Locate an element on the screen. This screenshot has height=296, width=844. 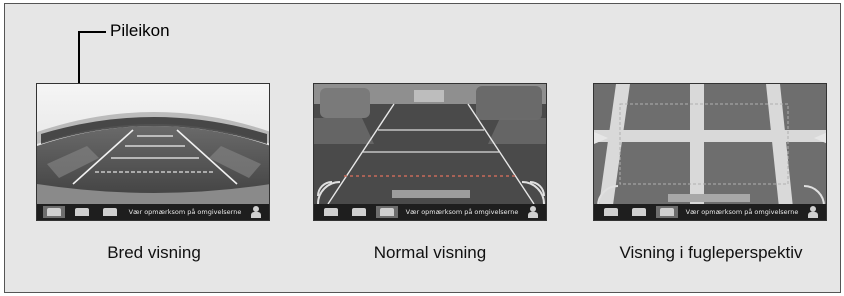
caption-wide-view: Bred visning is located at coordinates (154, 252).